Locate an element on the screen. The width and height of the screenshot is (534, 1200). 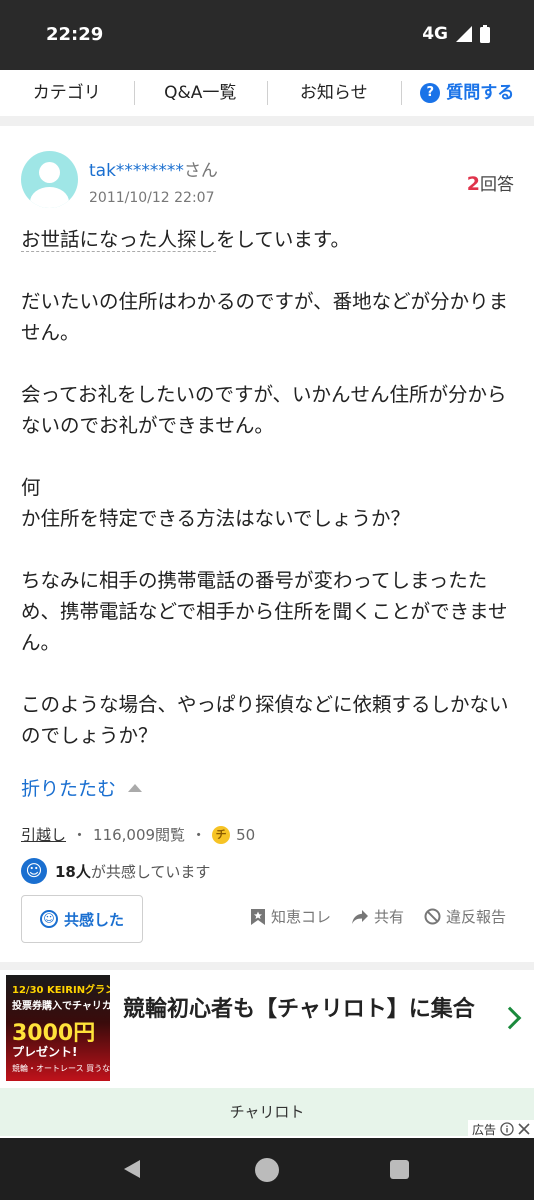
user-line: tak********さん is located at coordinates (153, 168).